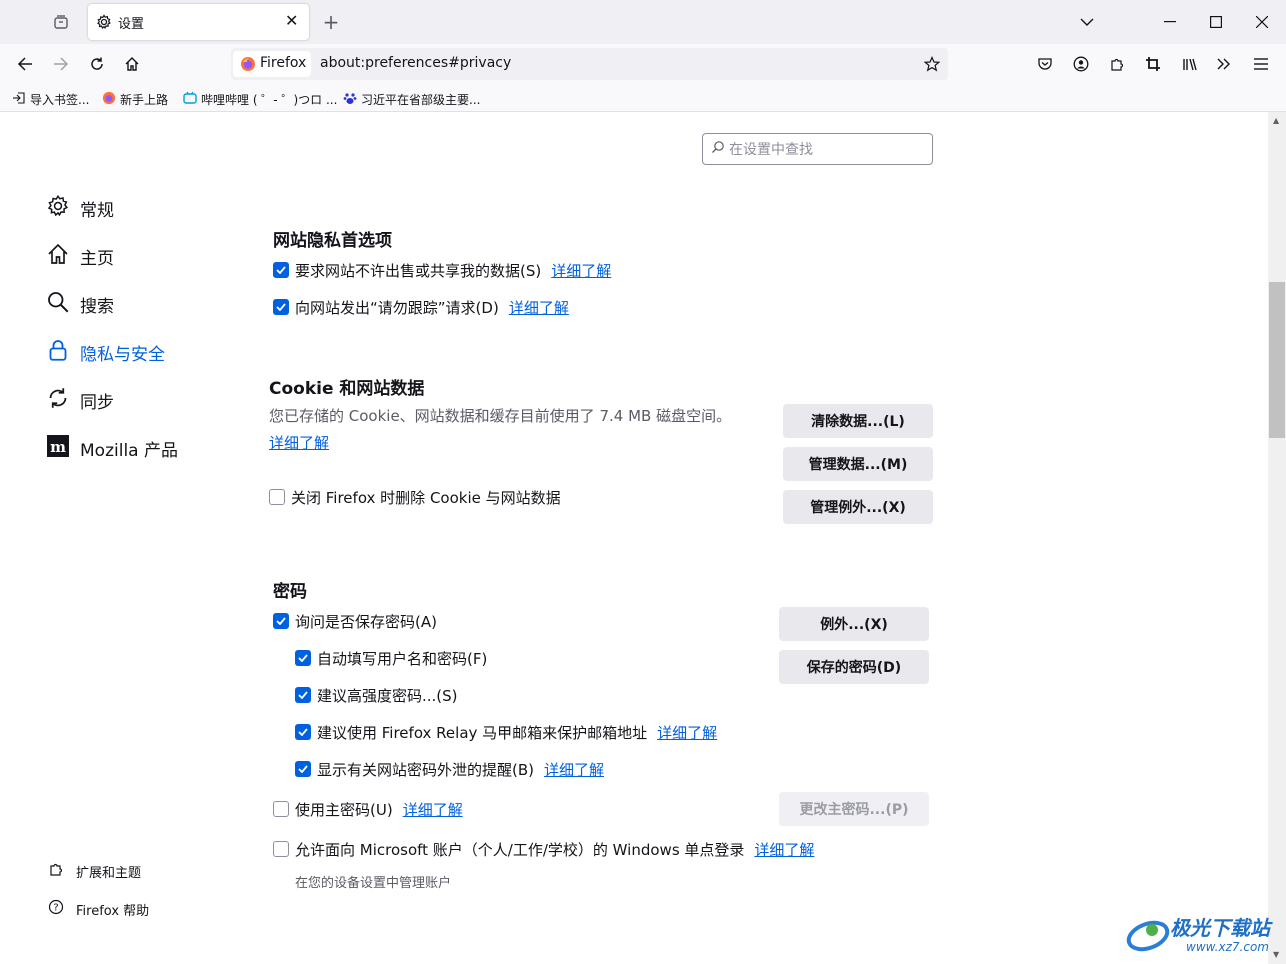 This screenshot has width=1286, height=964. I want to click on dnt-option: 向网站发出“请勿跟踪”请求(D) 详细了解, so click(421, 307).